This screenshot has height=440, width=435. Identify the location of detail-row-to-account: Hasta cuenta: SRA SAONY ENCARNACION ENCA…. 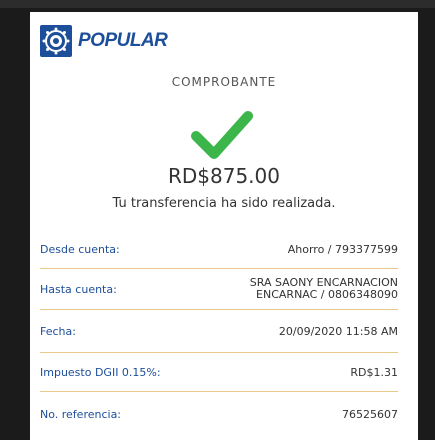
(219, 289).